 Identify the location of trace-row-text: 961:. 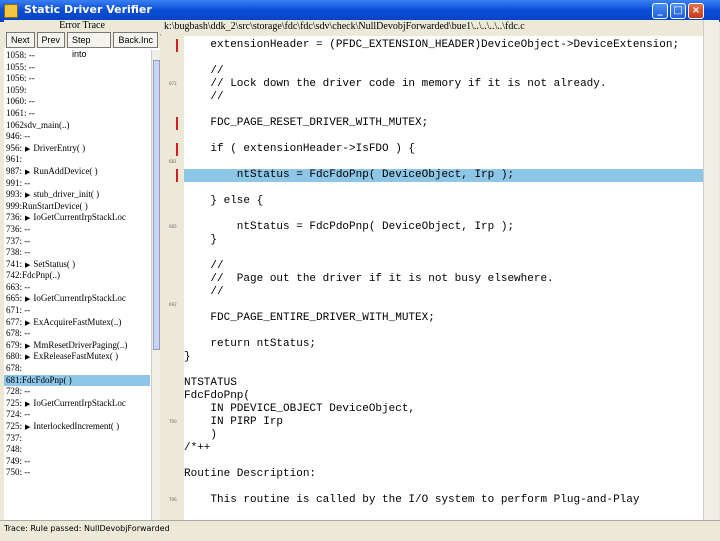
(14, 159).